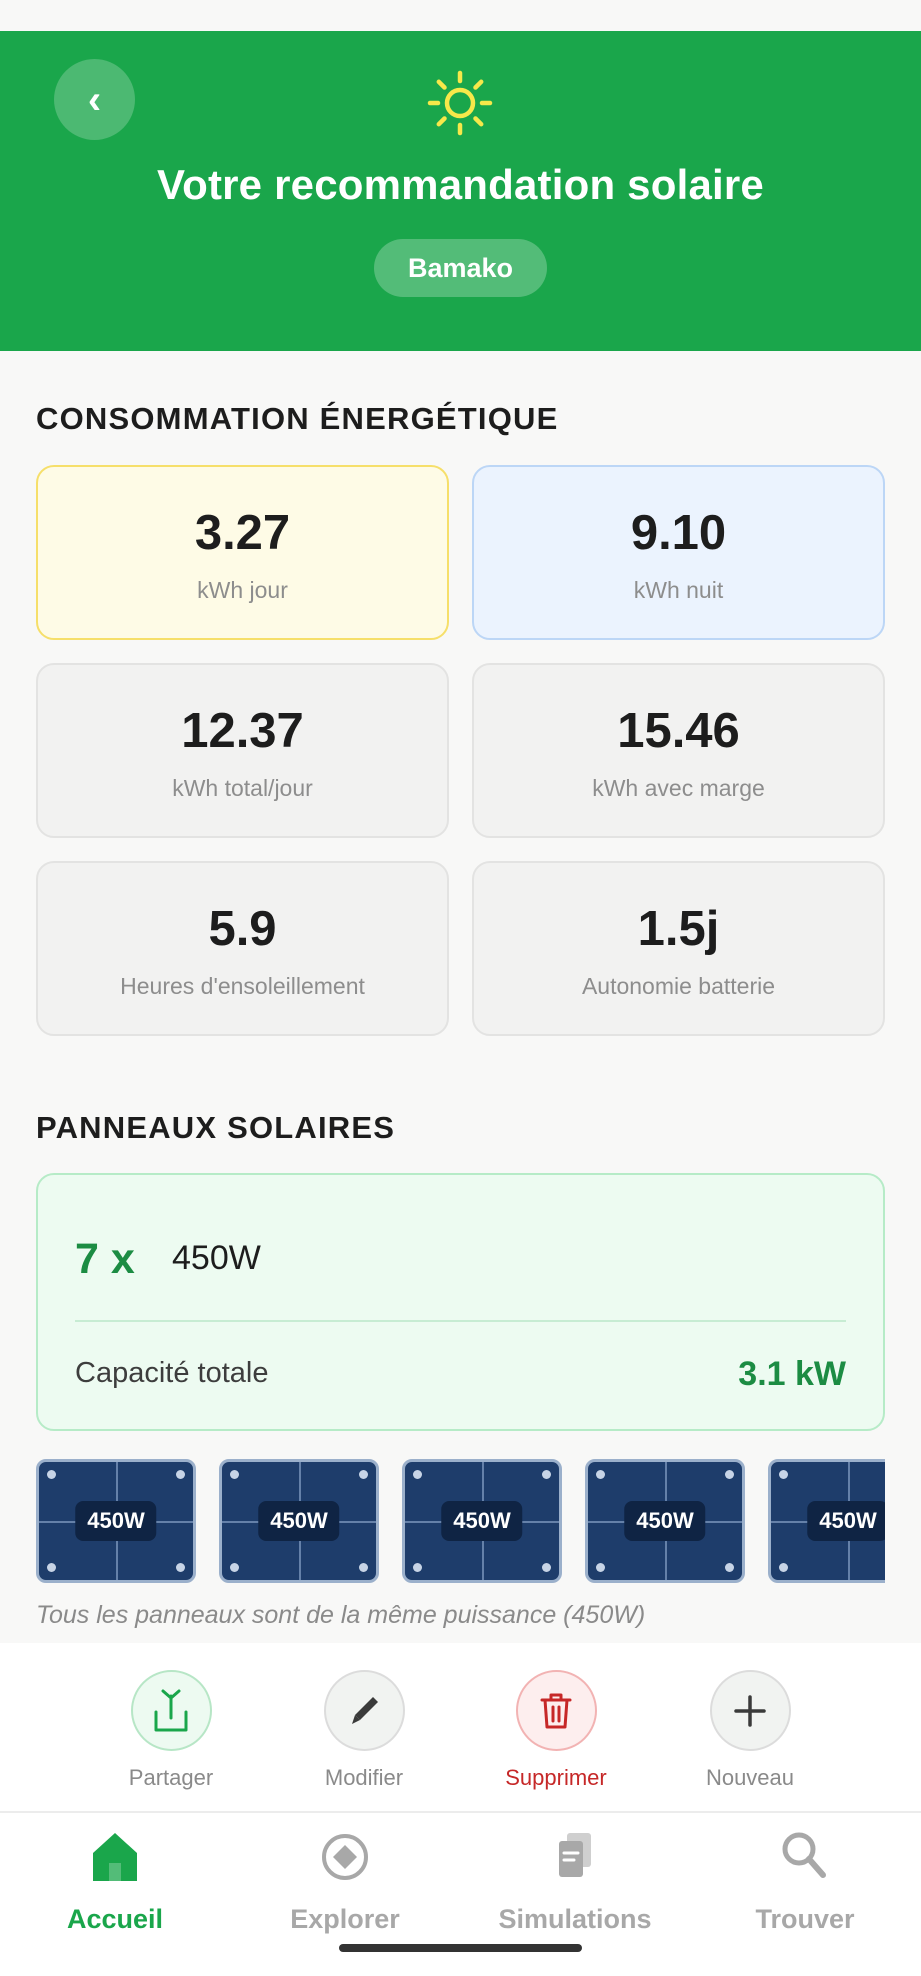 The image size is (921, 1976). What do you see at coordinates (242, 533) in the screenshot?
I see `stat-value: 3.27` at bounding box center [242, 533].